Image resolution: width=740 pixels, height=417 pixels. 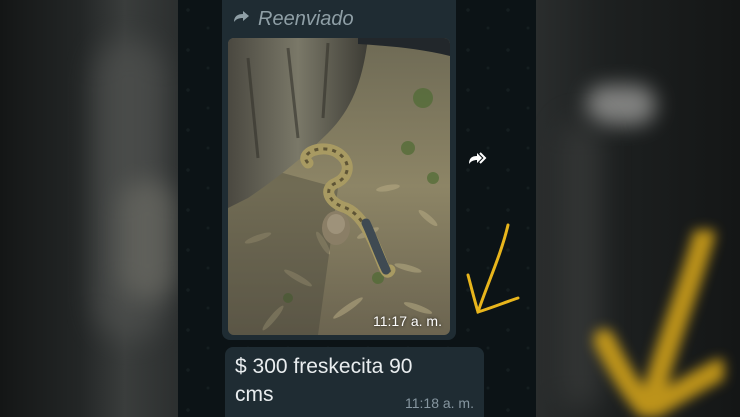 What do you see at coordinates (306, 19) in the screenshot?
I see `forwarded-label: Reenviado` at bounding box center [306, 19].